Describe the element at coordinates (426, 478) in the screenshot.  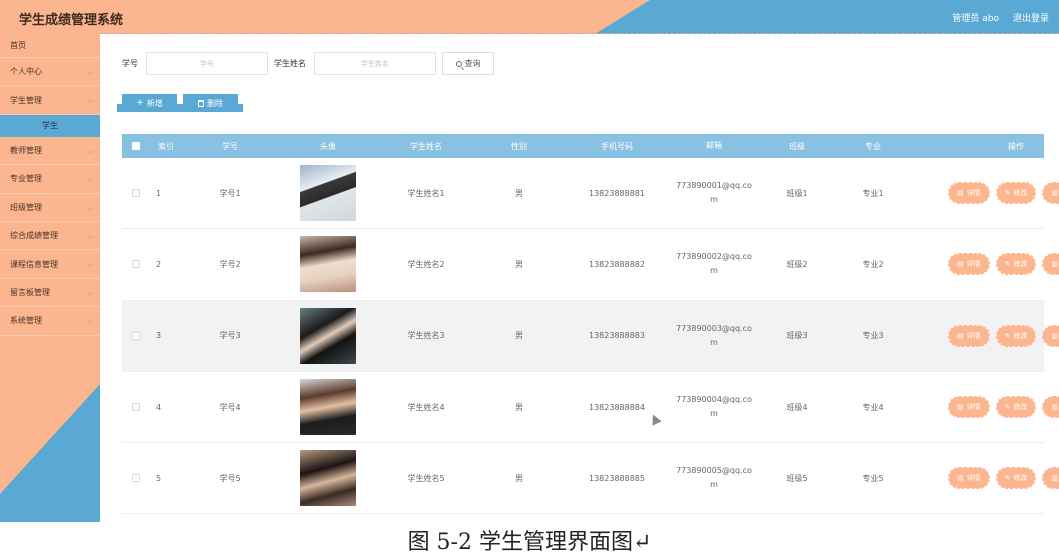
I see `cell-name: 学生姓名5` at that location.